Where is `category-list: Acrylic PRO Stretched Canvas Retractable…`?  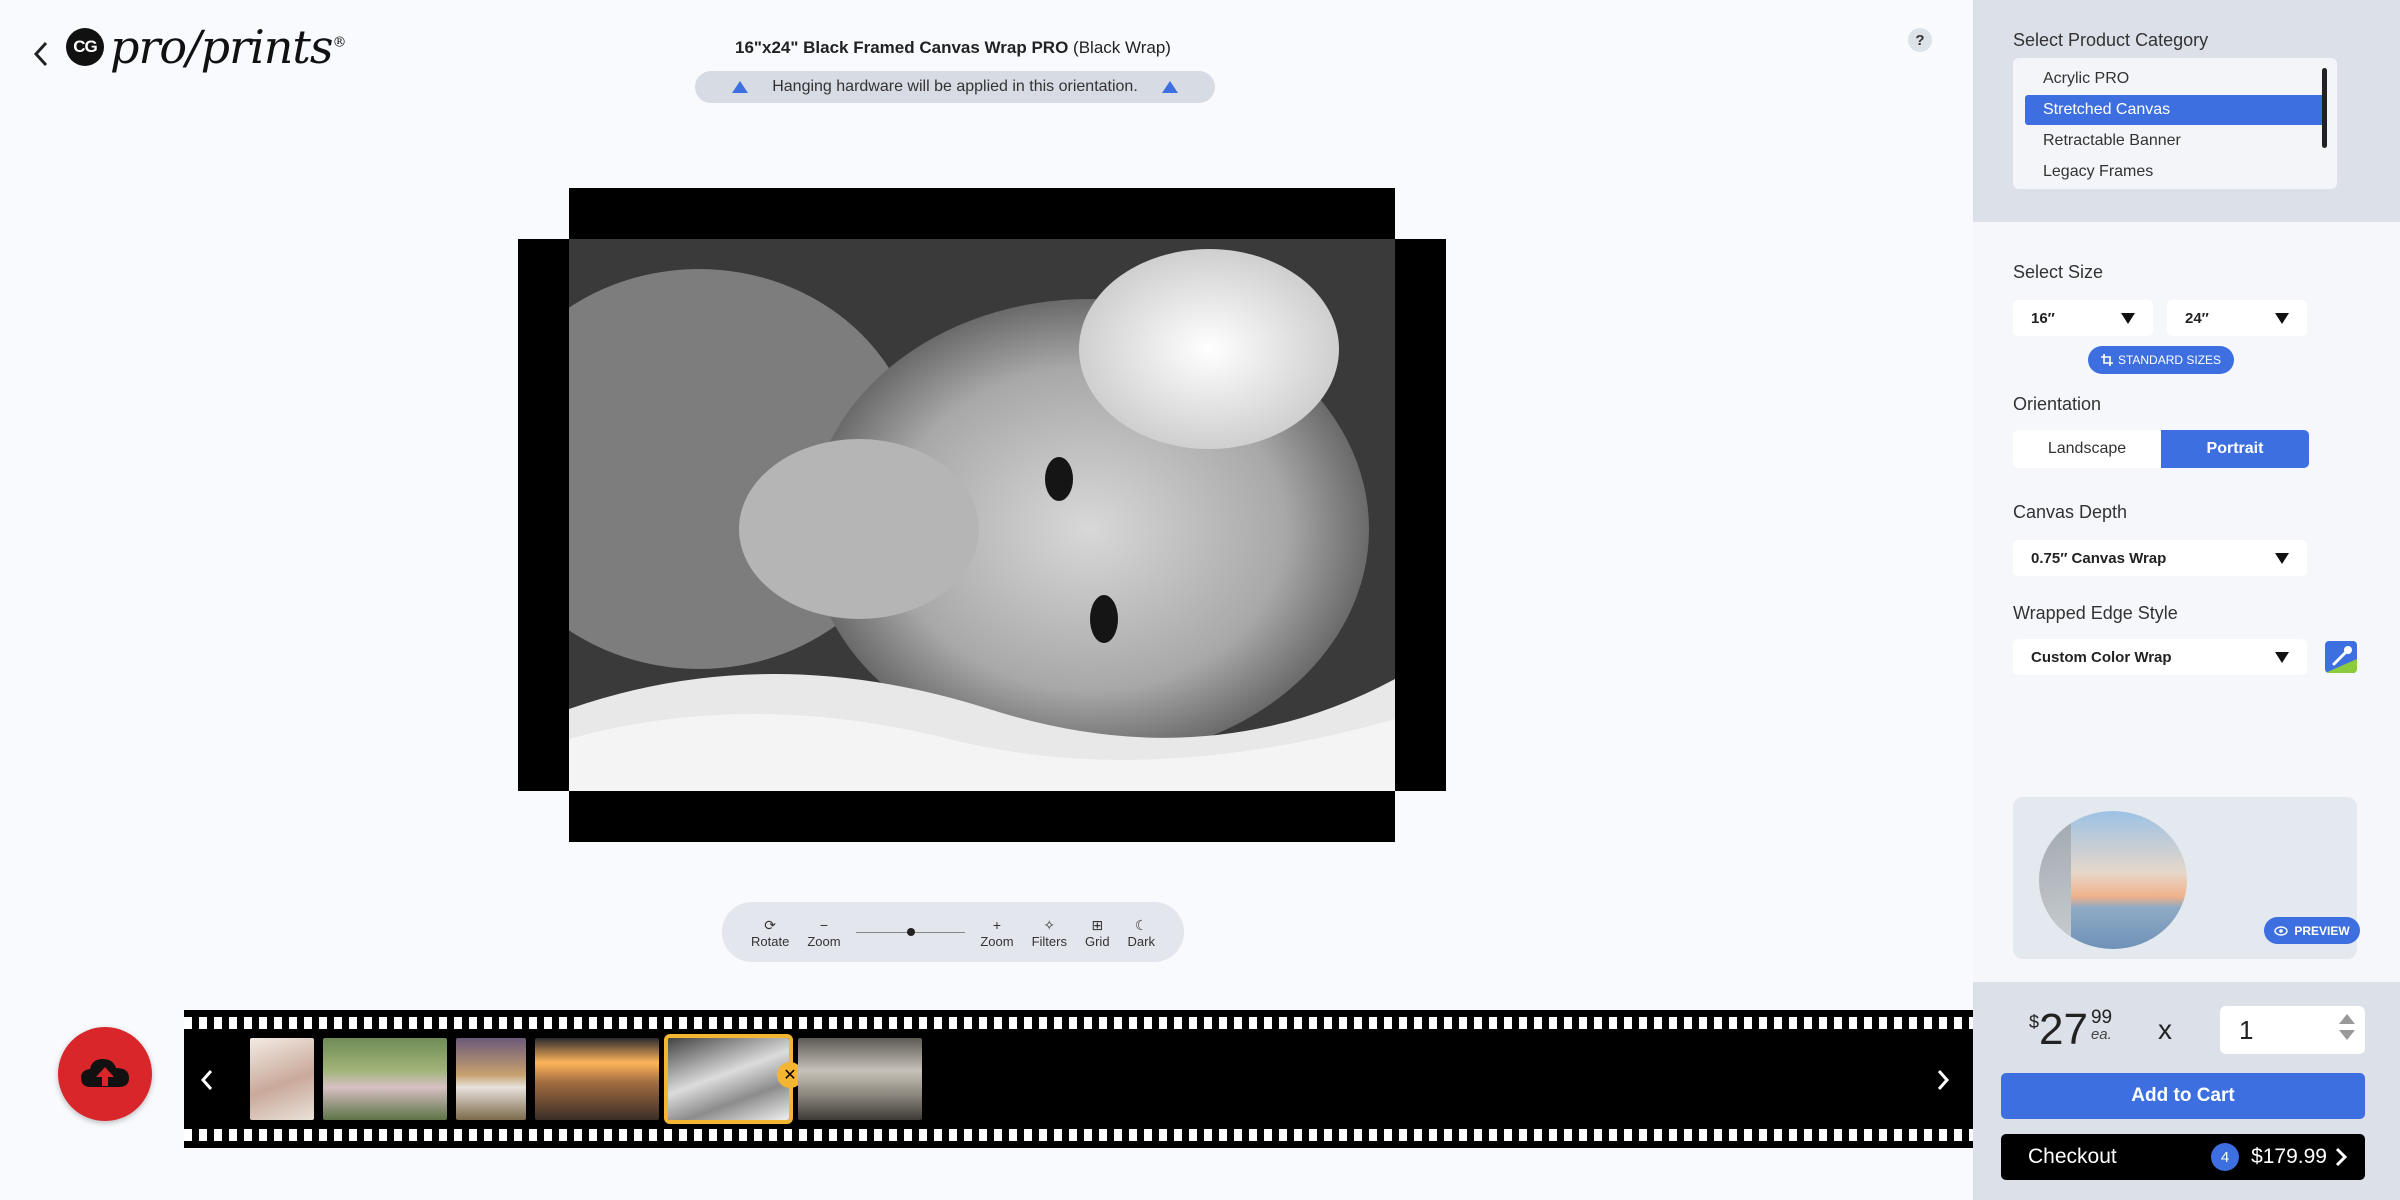
category-list: Acrylic PRO Stretched Canvas Retractable… is located at coordinates (2175, 123).